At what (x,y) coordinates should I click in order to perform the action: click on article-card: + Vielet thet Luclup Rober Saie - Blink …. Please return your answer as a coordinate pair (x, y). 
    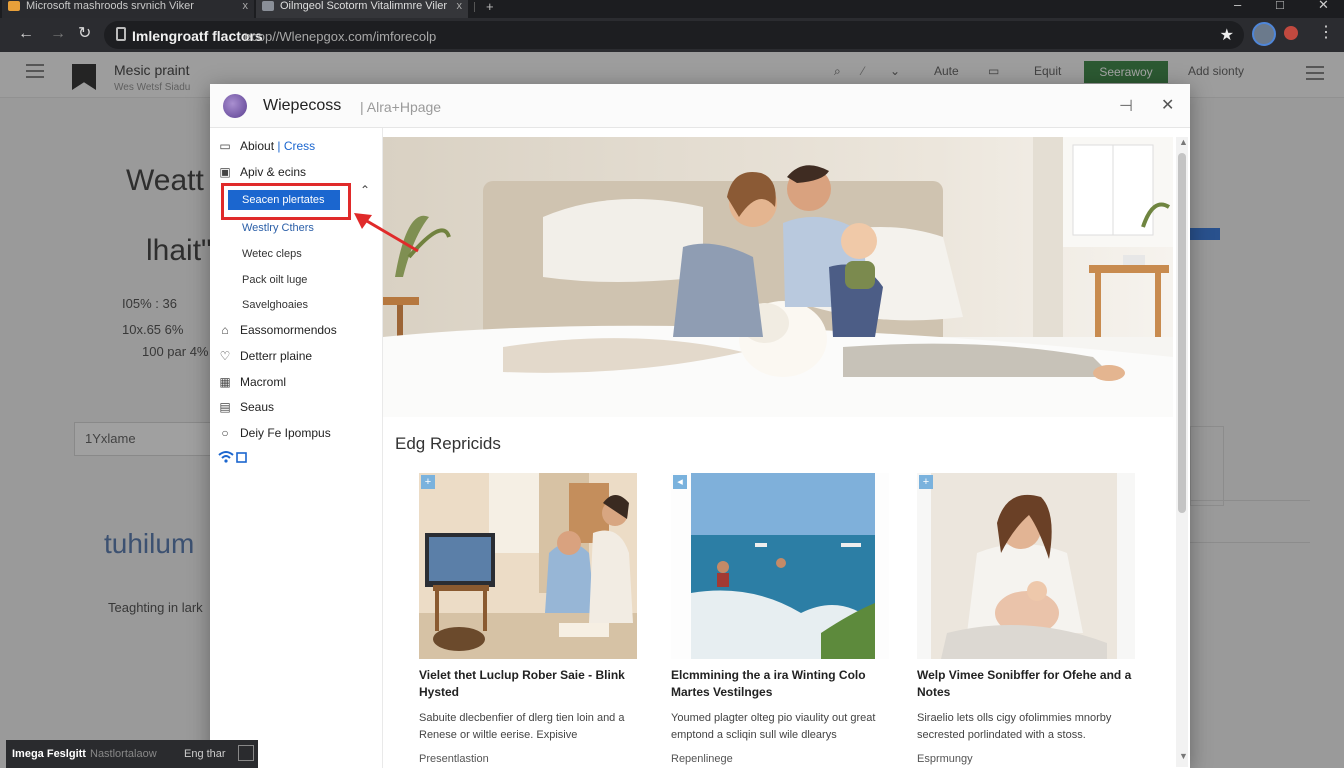
    Looking at the image, I should click on (534, 619).